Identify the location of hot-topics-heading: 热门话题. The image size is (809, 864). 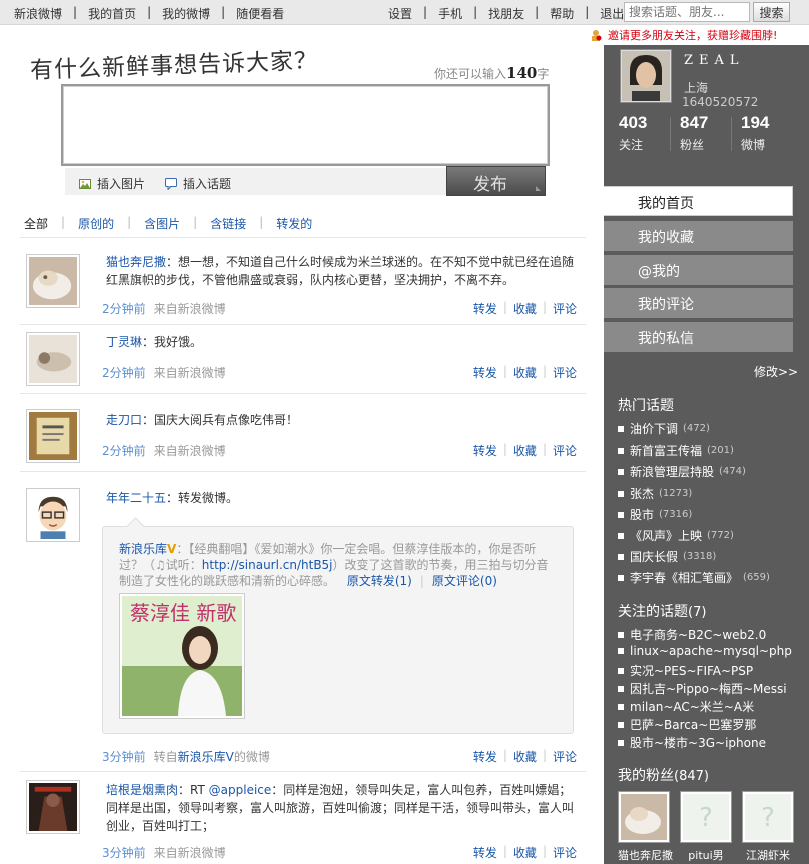
(646, 406).